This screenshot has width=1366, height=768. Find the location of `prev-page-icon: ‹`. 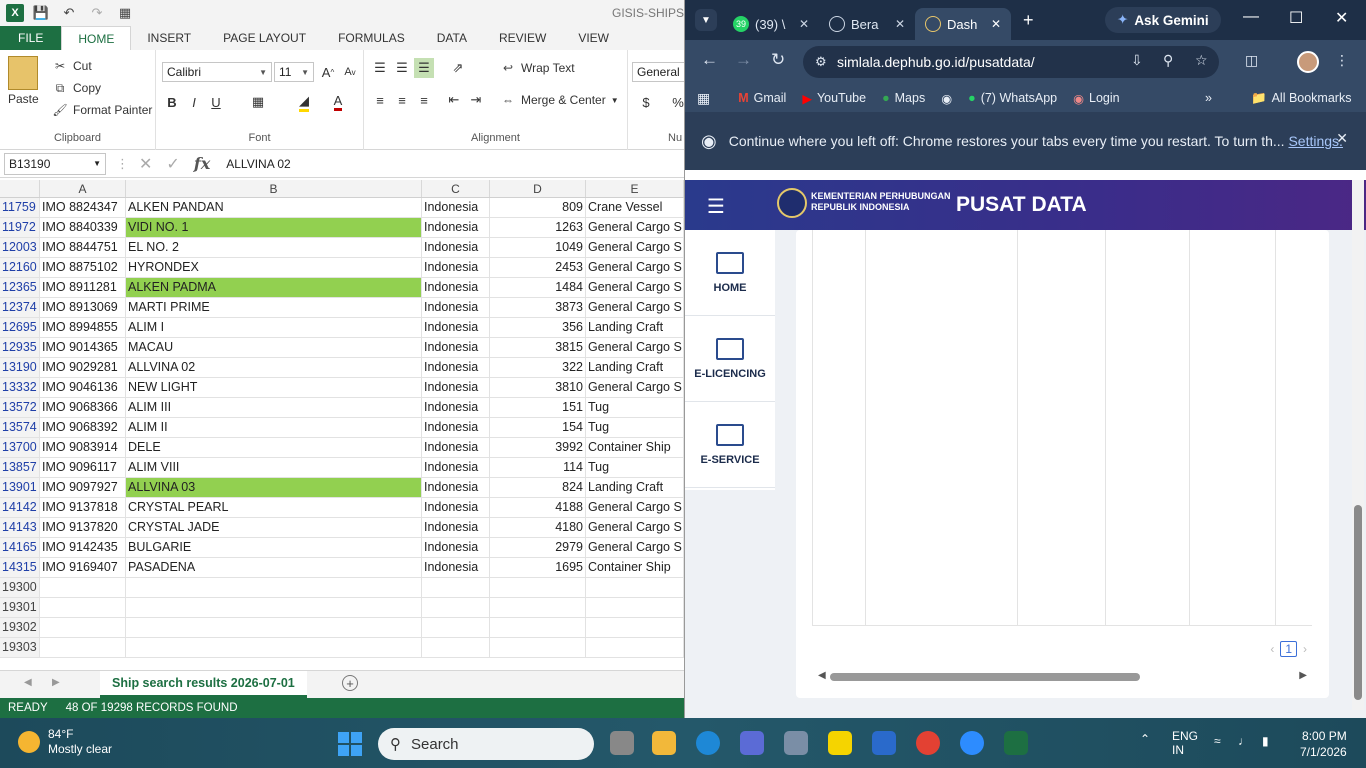

prev-page-icon: ‹ is located at coordinates (1272, 649).